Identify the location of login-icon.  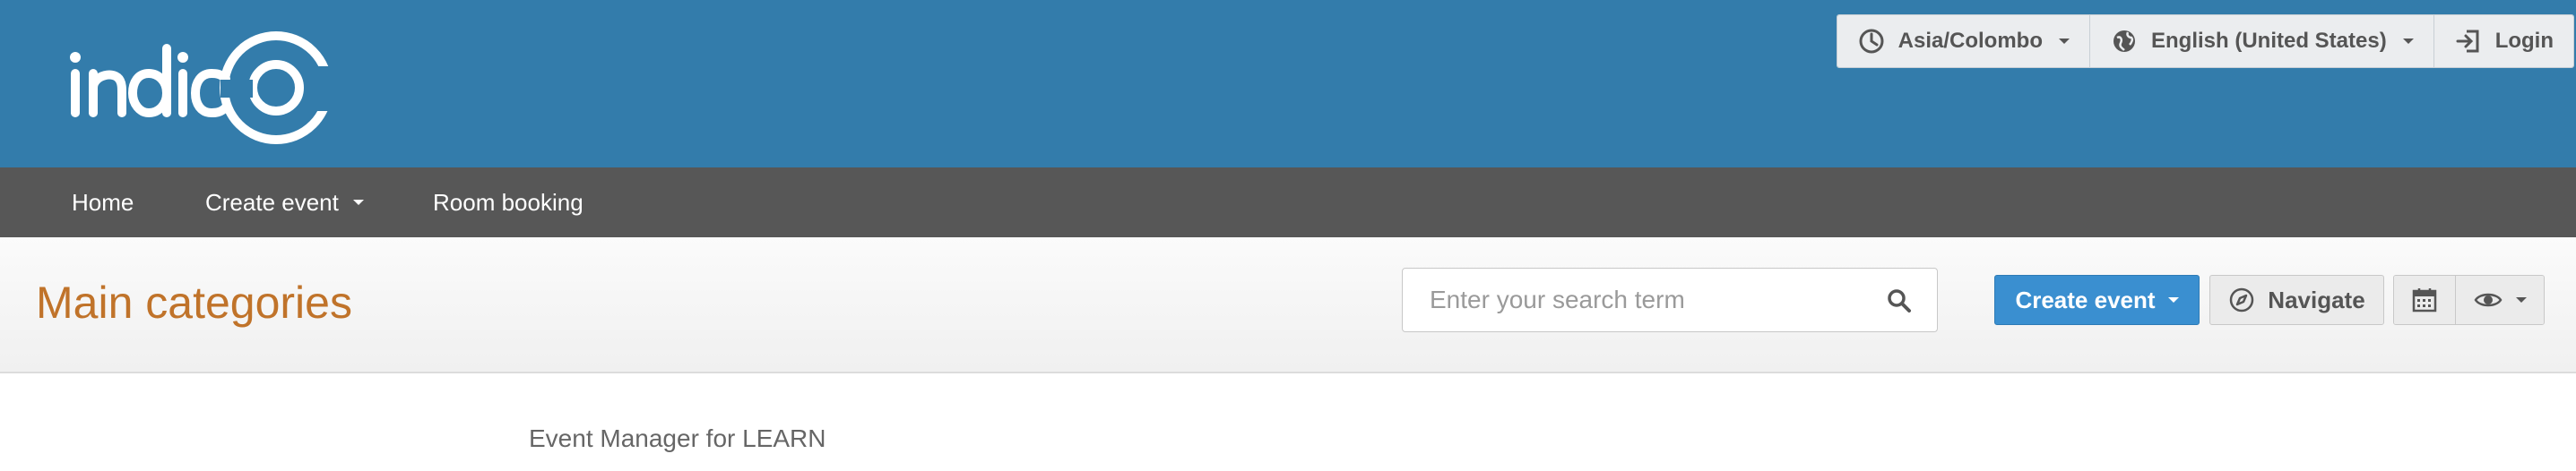
(2467, 41).